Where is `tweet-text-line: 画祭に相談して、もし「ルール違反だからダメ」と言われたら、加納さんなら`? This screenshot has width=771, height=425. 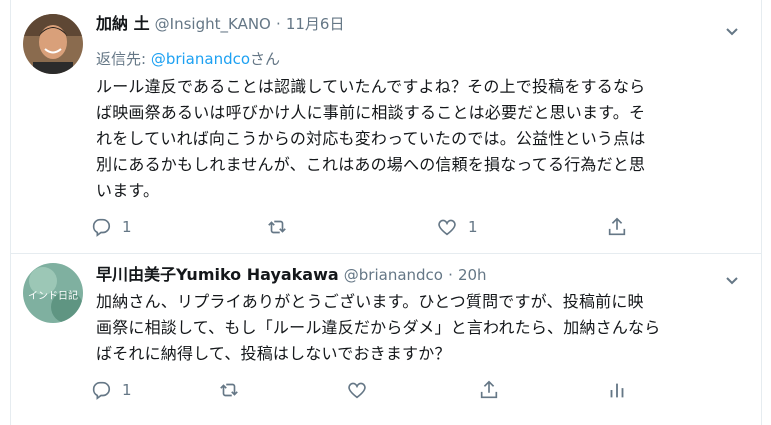 tweet-text-line: 画祭に相談して、もし「ルール違反だからダメ」と言われたら、加納さんなら is located at coordinates (378, 327).